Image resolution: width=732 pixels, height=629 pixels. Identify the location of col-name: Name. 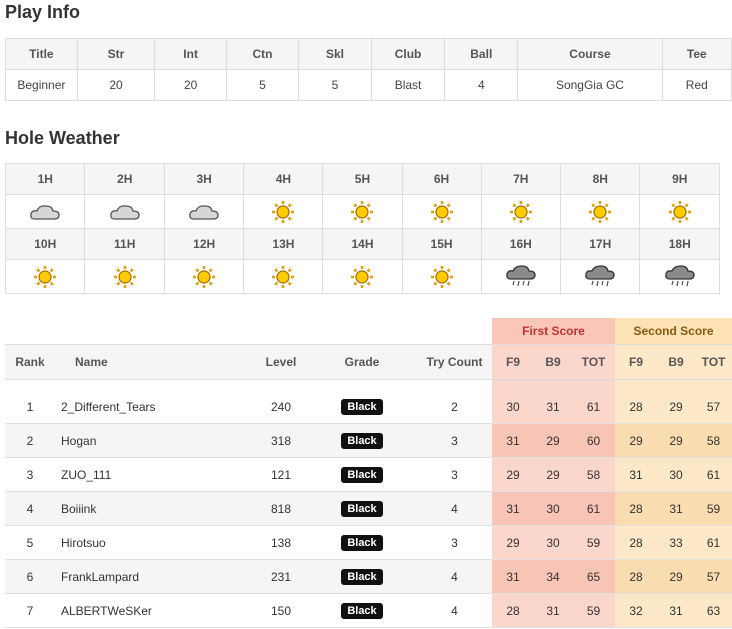
(155, 362).